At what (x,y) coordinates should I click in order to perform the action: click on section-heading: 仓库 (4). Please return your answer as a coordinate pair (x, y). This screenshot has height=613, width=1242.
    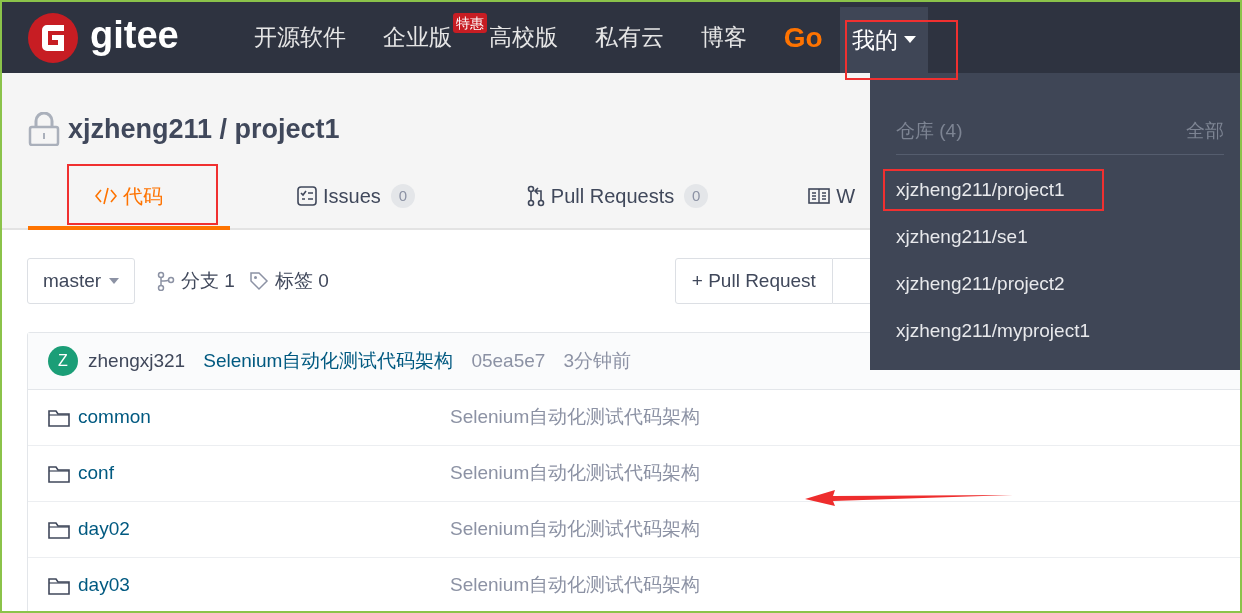
    Looking at the image, I should click on (929, 131).